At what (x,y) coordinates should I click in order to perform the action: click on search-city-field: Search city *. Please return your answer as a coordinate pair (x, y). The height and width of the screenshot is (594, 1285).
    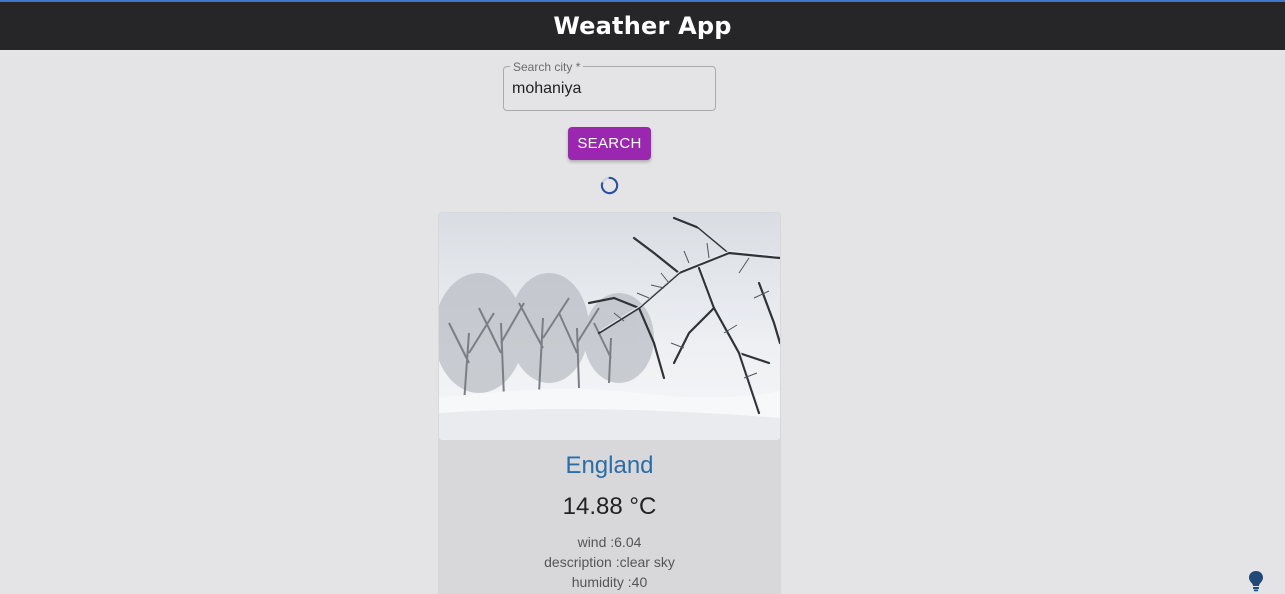
    Looking at the image, I should click on (609, 86).